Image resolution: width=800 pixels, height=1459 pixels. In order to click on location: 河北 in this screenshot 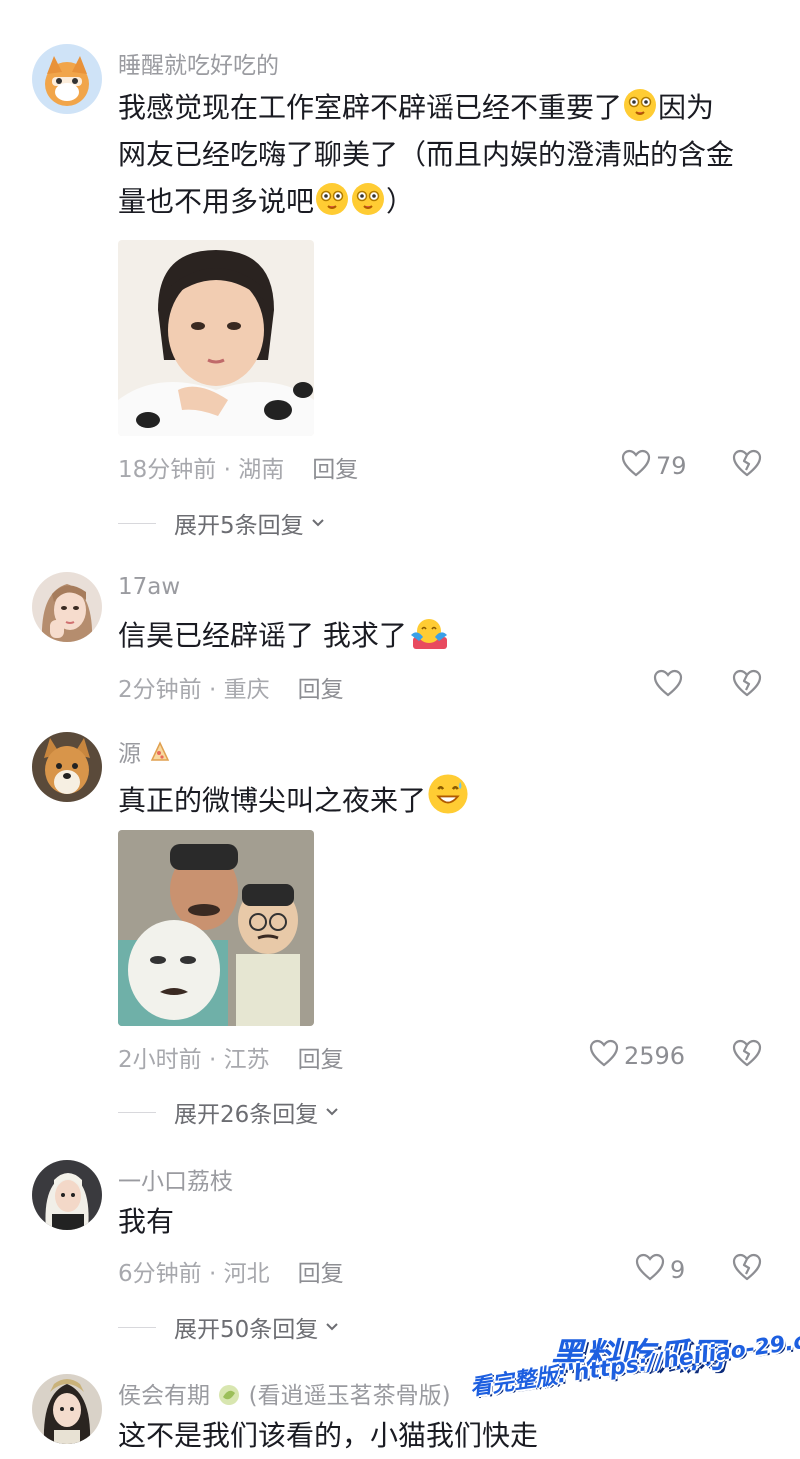, I will do `click(246, 1274)`.